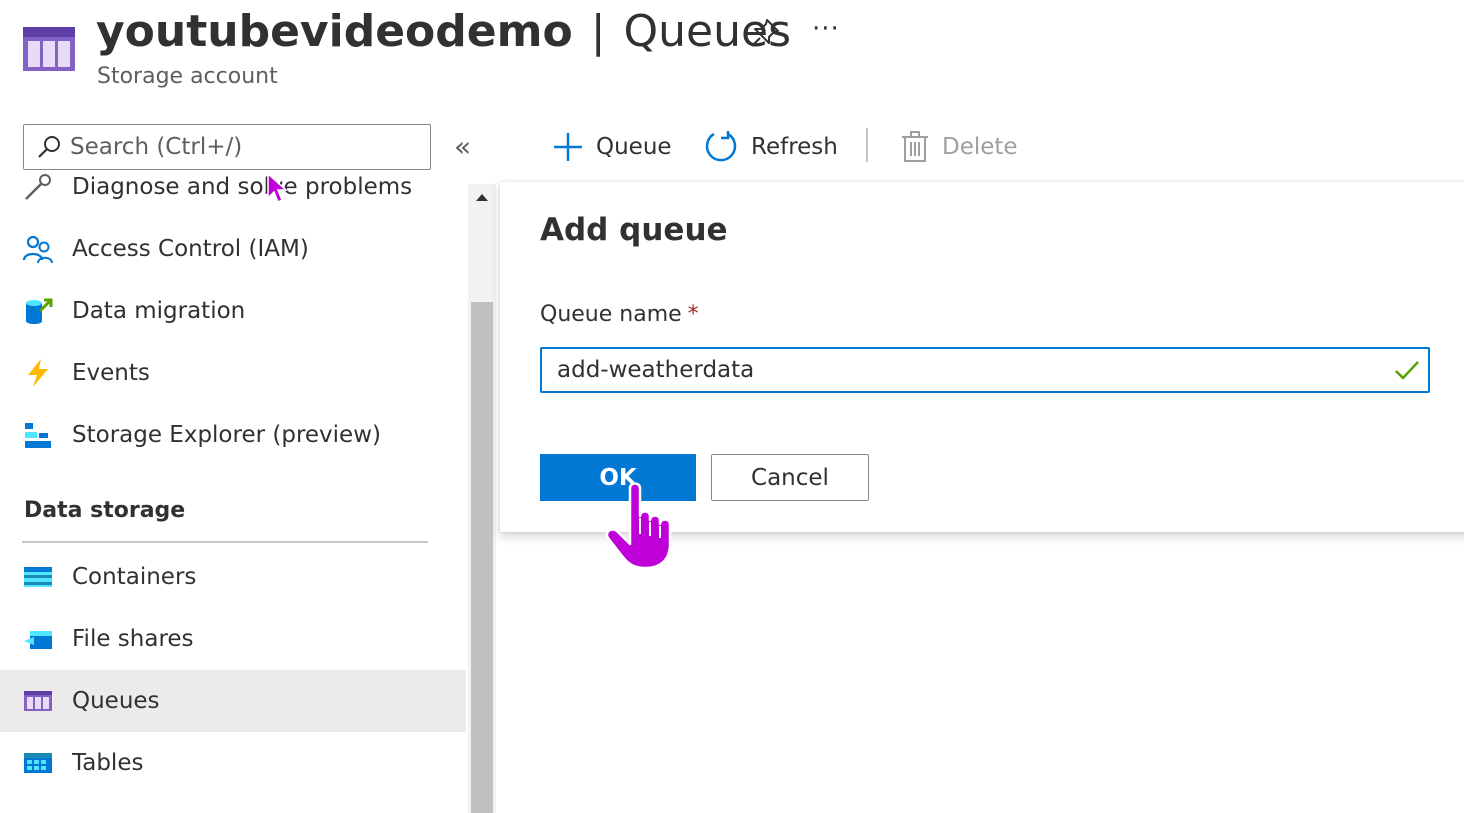 This screenshot has height=813, width=1464. Describe the element at coordinates (38, 577) in the screenshot. I see `containers-icon` at that location.